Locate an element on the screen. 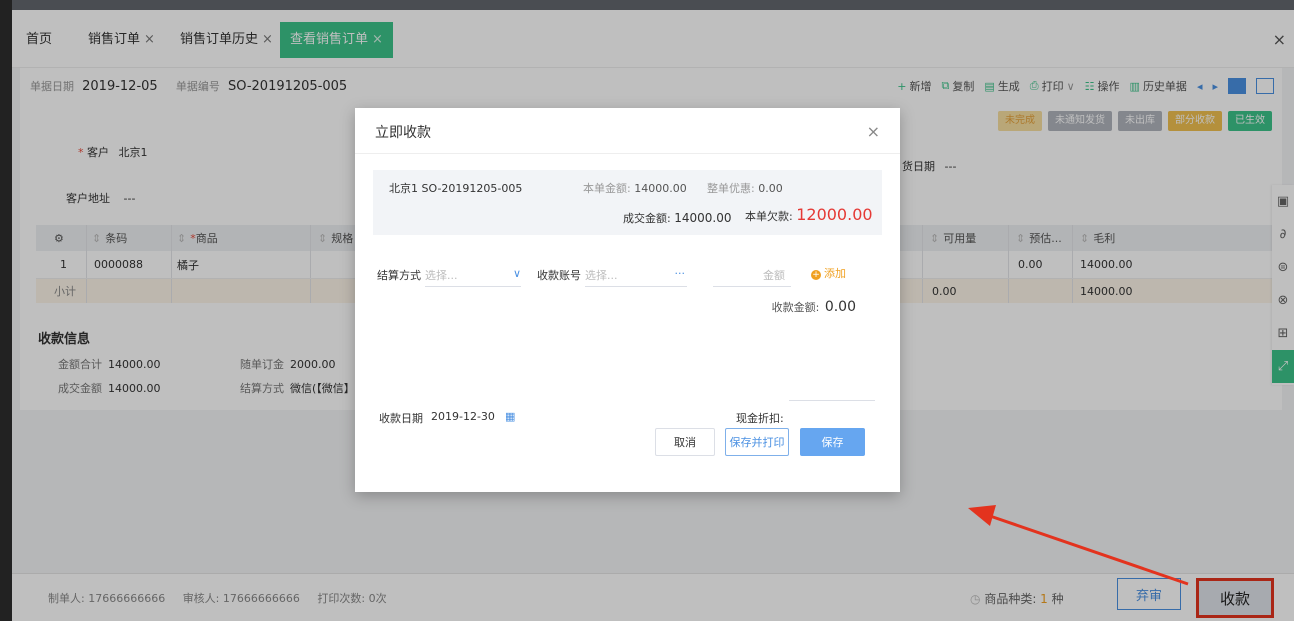 This screenshot has height=621, width=1294. account-field-label: 收款账号 is located at coordinates (559, 275).